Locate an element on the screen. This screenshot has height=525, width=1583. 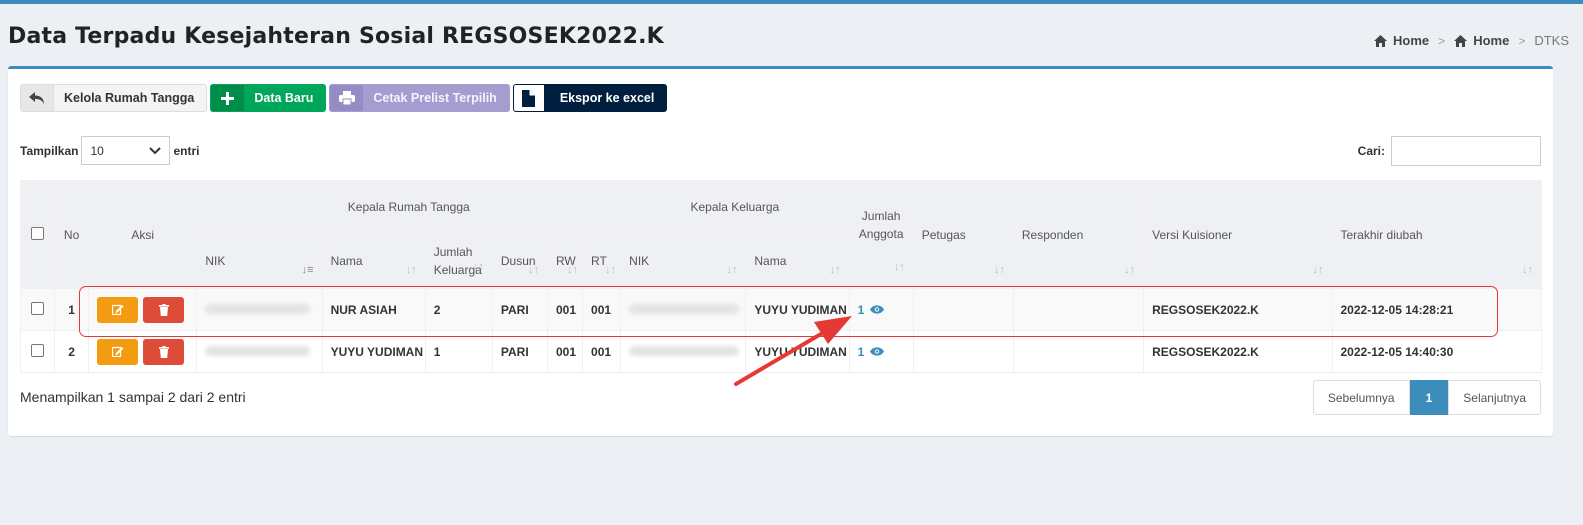
cell-rw: 001 is located at coordinates (565, 309).